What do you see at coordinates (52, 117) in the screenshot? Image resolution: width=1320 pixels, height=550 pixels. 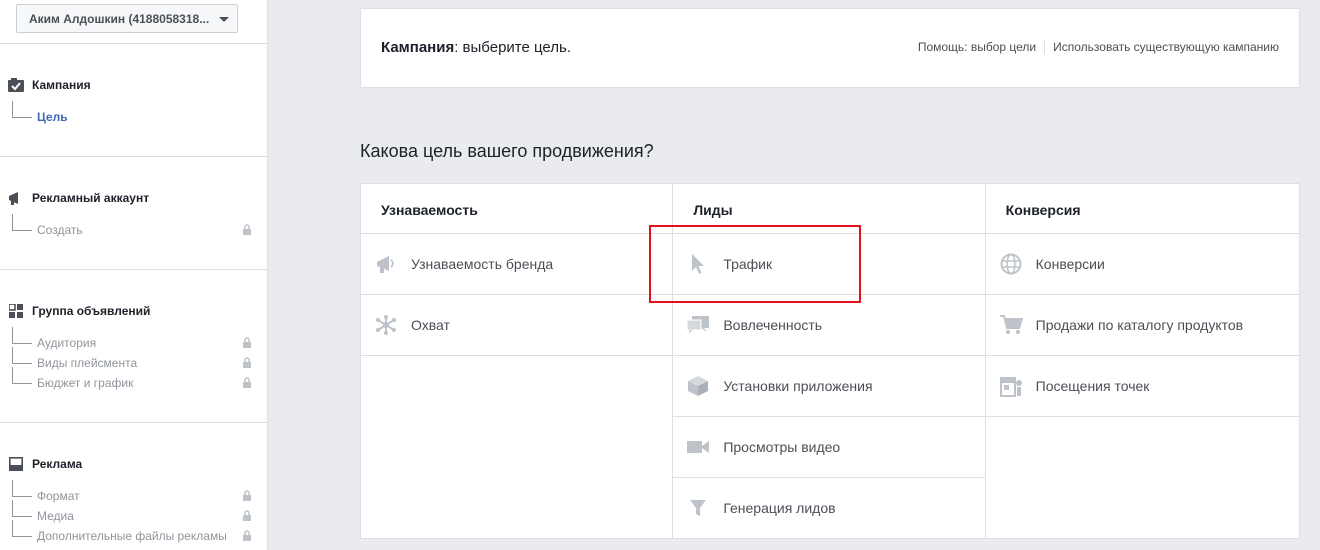 I see `sidebar-item-label: Цель` at bounding box center [52, 117].